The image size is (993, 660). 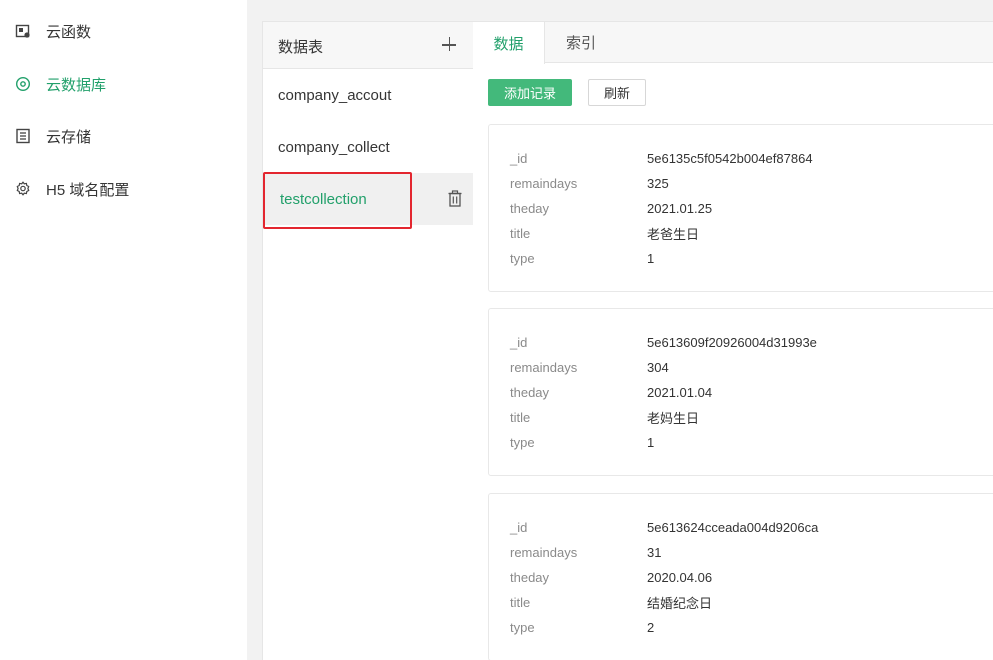 I want to click on tab-index: 索引, so click(x=581, y=42).